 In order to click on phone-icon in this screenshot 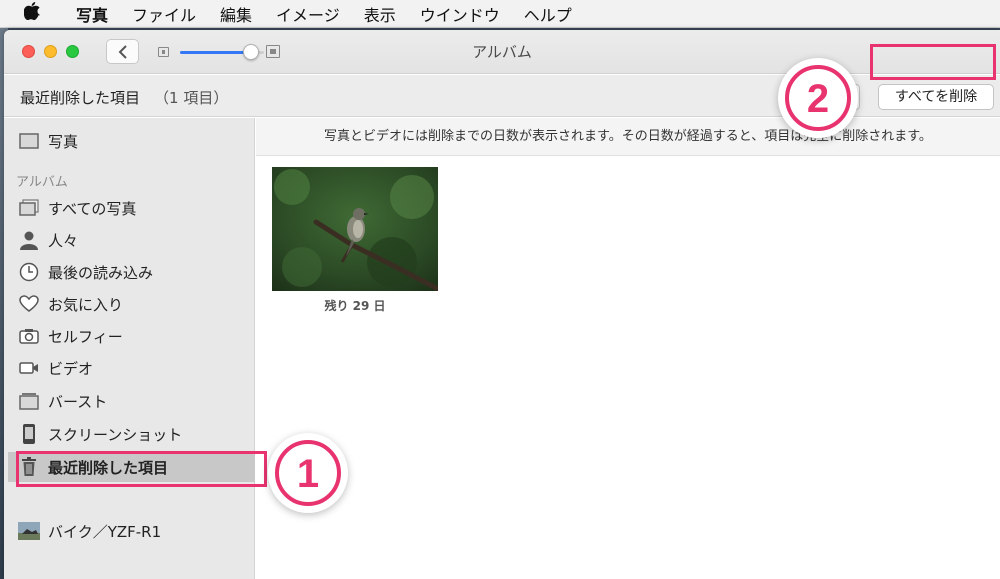, I will do `click(29, 434)`.